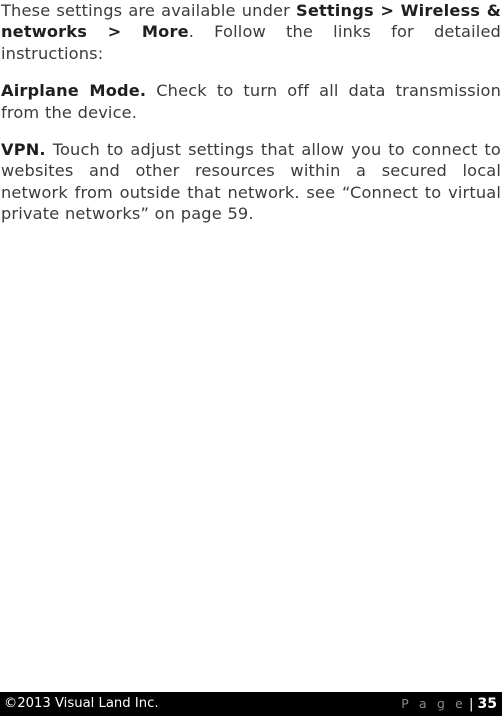 The image size is (502, 716). What do you see at coordinates (74, 91) in the screenshot?
I see `airplane-mode-term: Airplane Mode.` at bounding box center [74, 91].